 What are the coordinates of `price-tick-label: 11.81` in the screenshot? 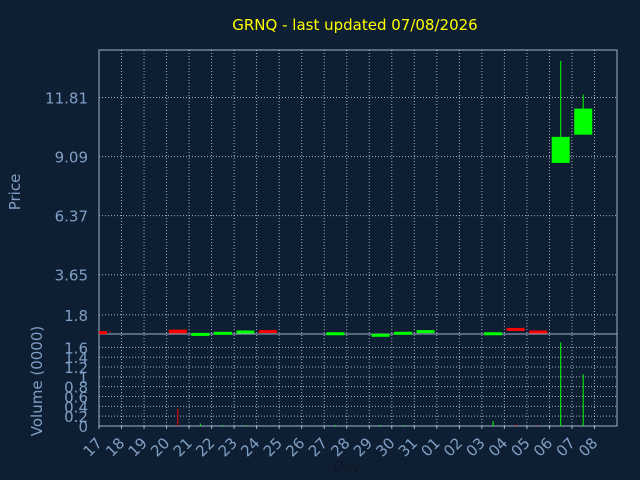 It's located at (66, 99).